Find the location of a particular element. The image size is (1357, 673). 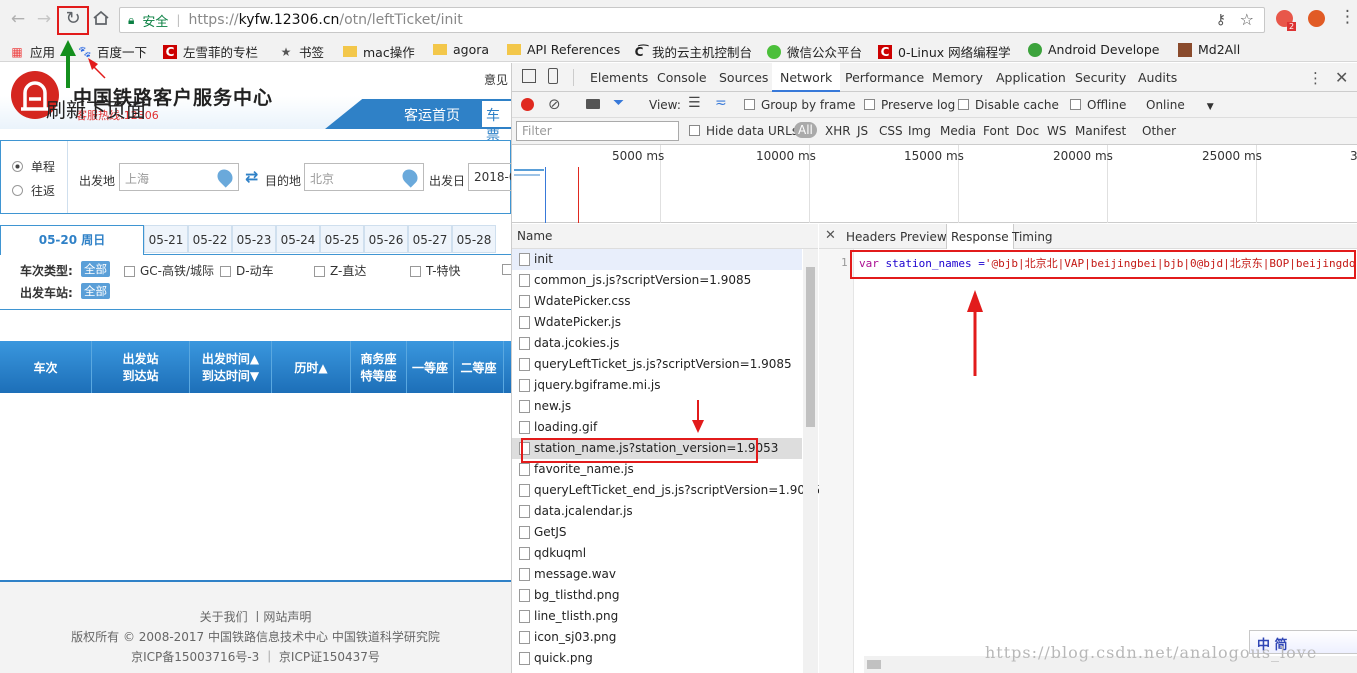

watermark: https://blog.csdn.net/analogous_love is located at coordinates (1151, 652).